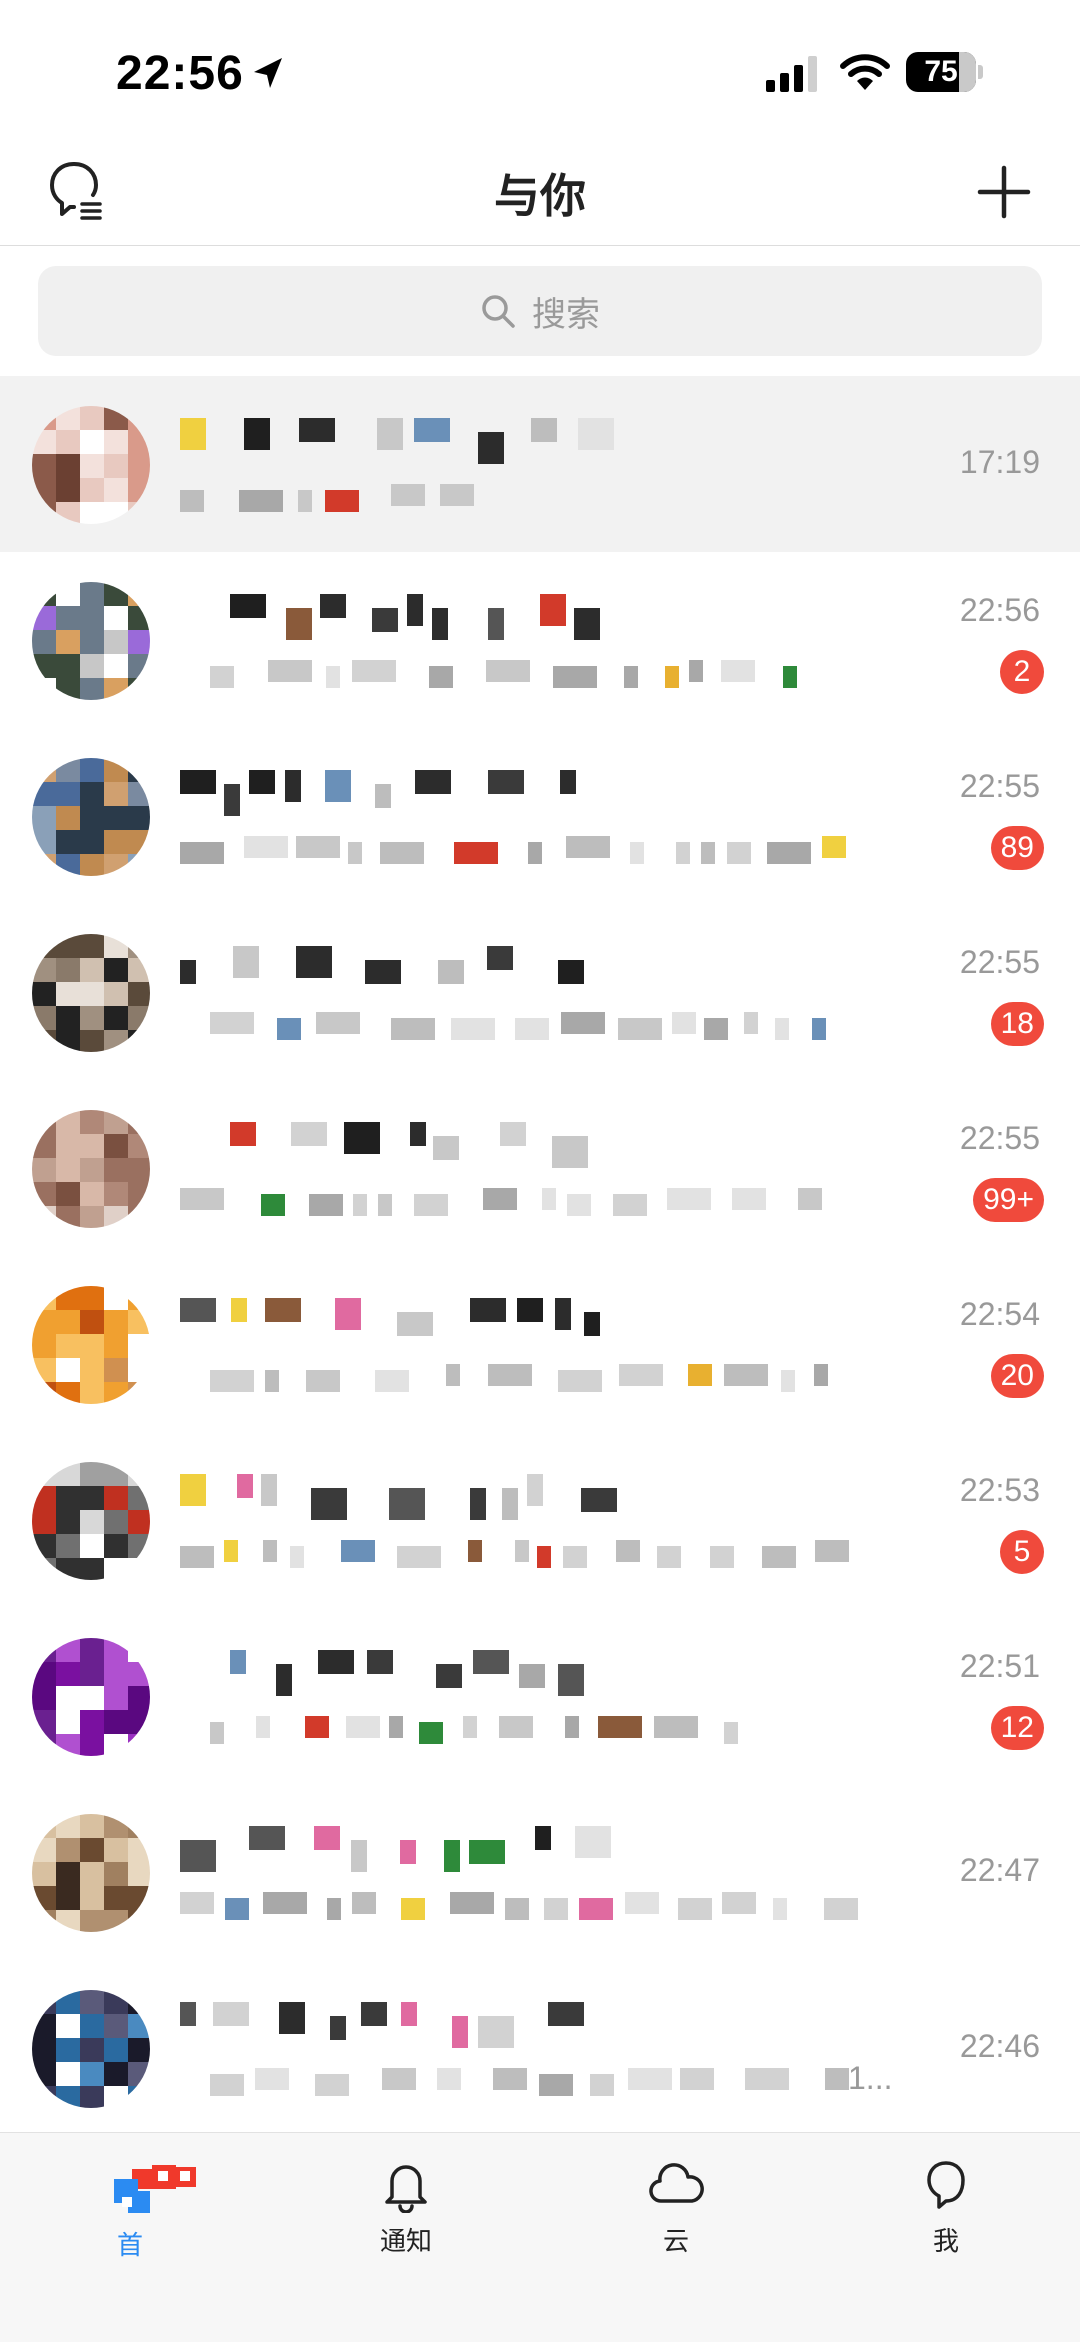 This screenshot has width=1080, height=2342. What do you see at coordinates (400, 1673) in the screenshot?
I see `chat-name-pixelated` at bounding box center [400, 1673].